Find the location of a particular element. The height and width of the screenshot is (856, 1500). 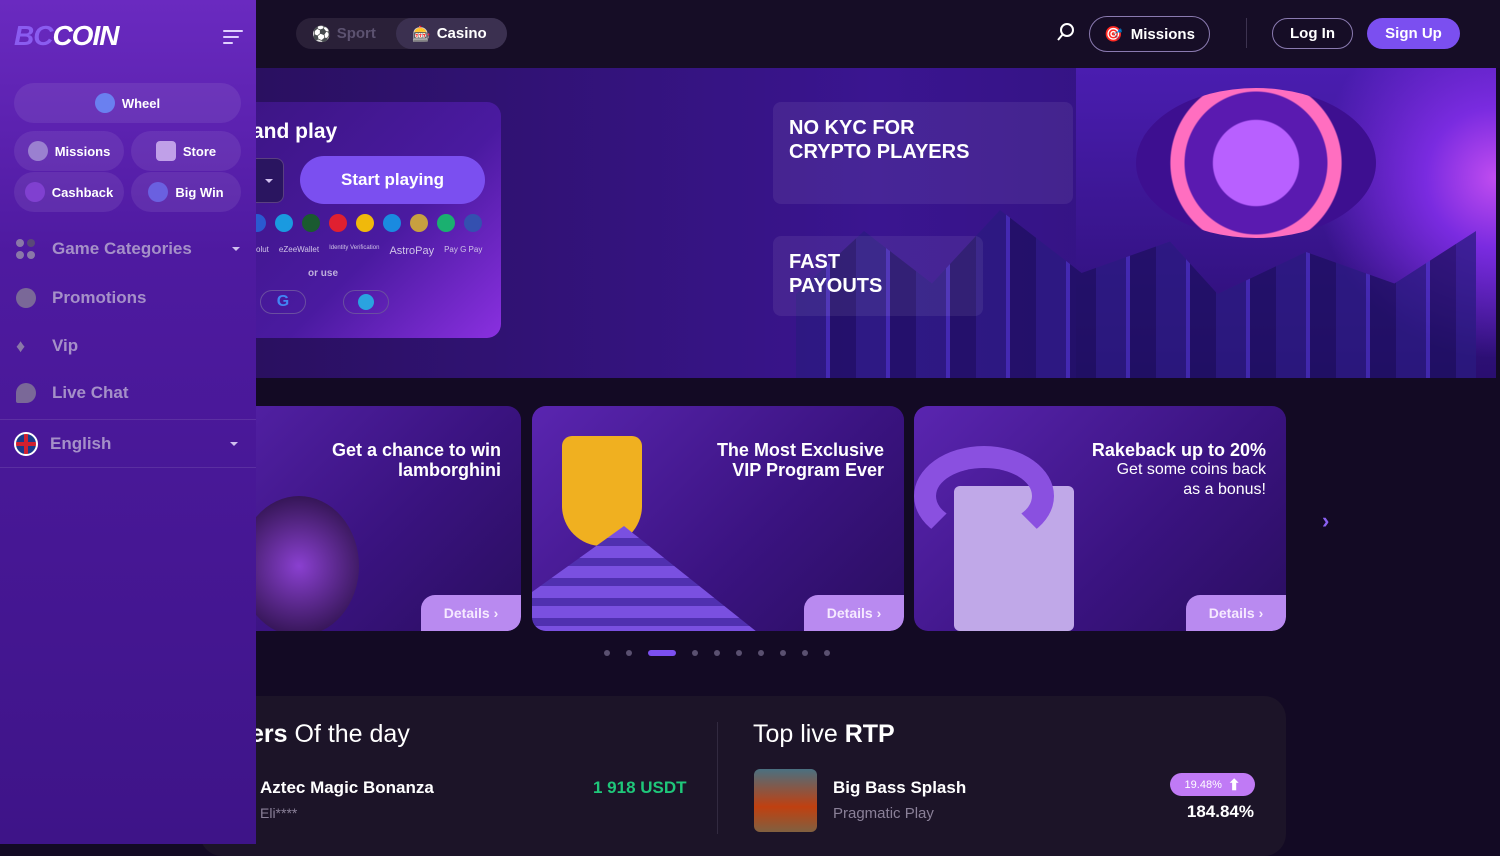

label: Missions is located at coordinates (82, 151).